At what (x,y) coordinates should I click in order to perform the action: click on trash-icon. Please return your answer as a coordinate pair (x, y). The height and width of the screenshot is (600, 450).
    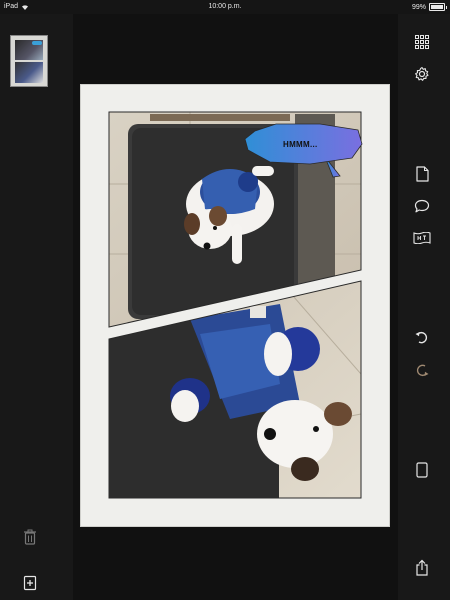
    Looking at the image, I should click on (30, 537).